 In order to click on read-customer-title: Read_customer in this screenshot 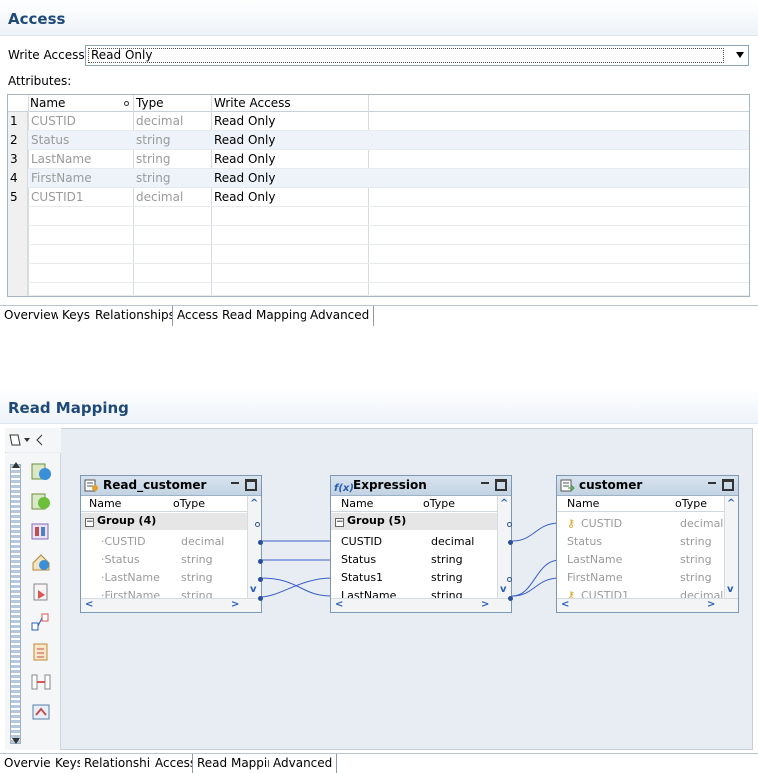, I will do `click(155, 485)`.